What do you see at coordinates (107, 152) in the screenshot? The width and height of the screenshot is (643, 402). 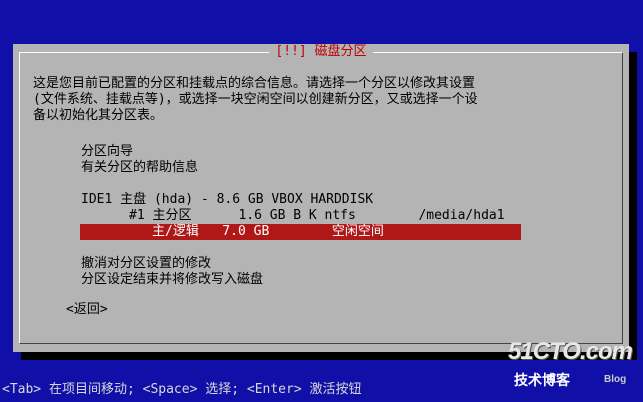 I see `guided-partitioning-item: 分区向导` at bounding box center [107, 152].